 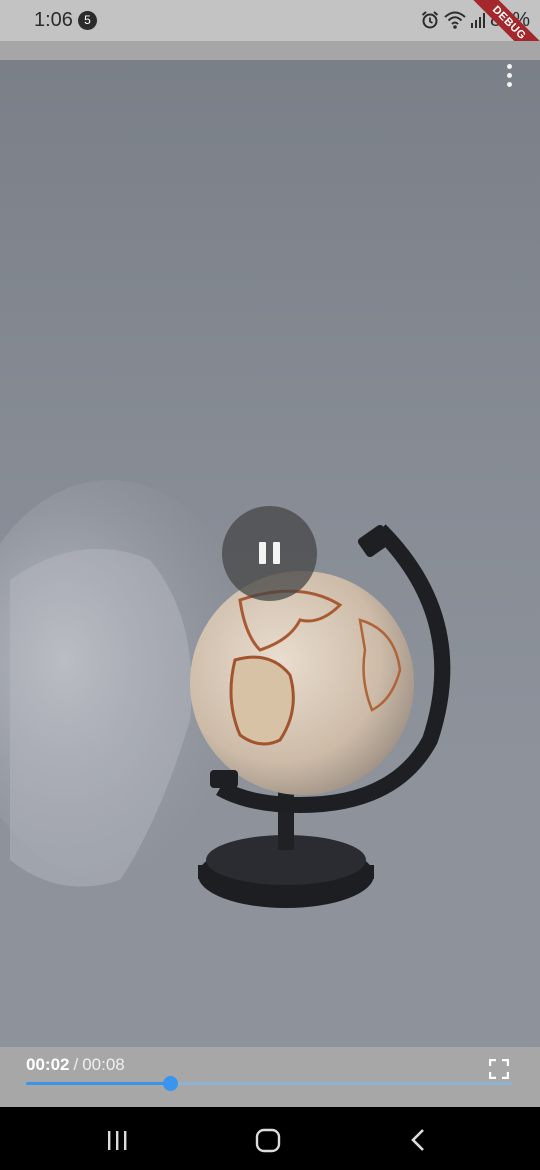 I want to click on progress-fill, so click(x=98, y=1083).